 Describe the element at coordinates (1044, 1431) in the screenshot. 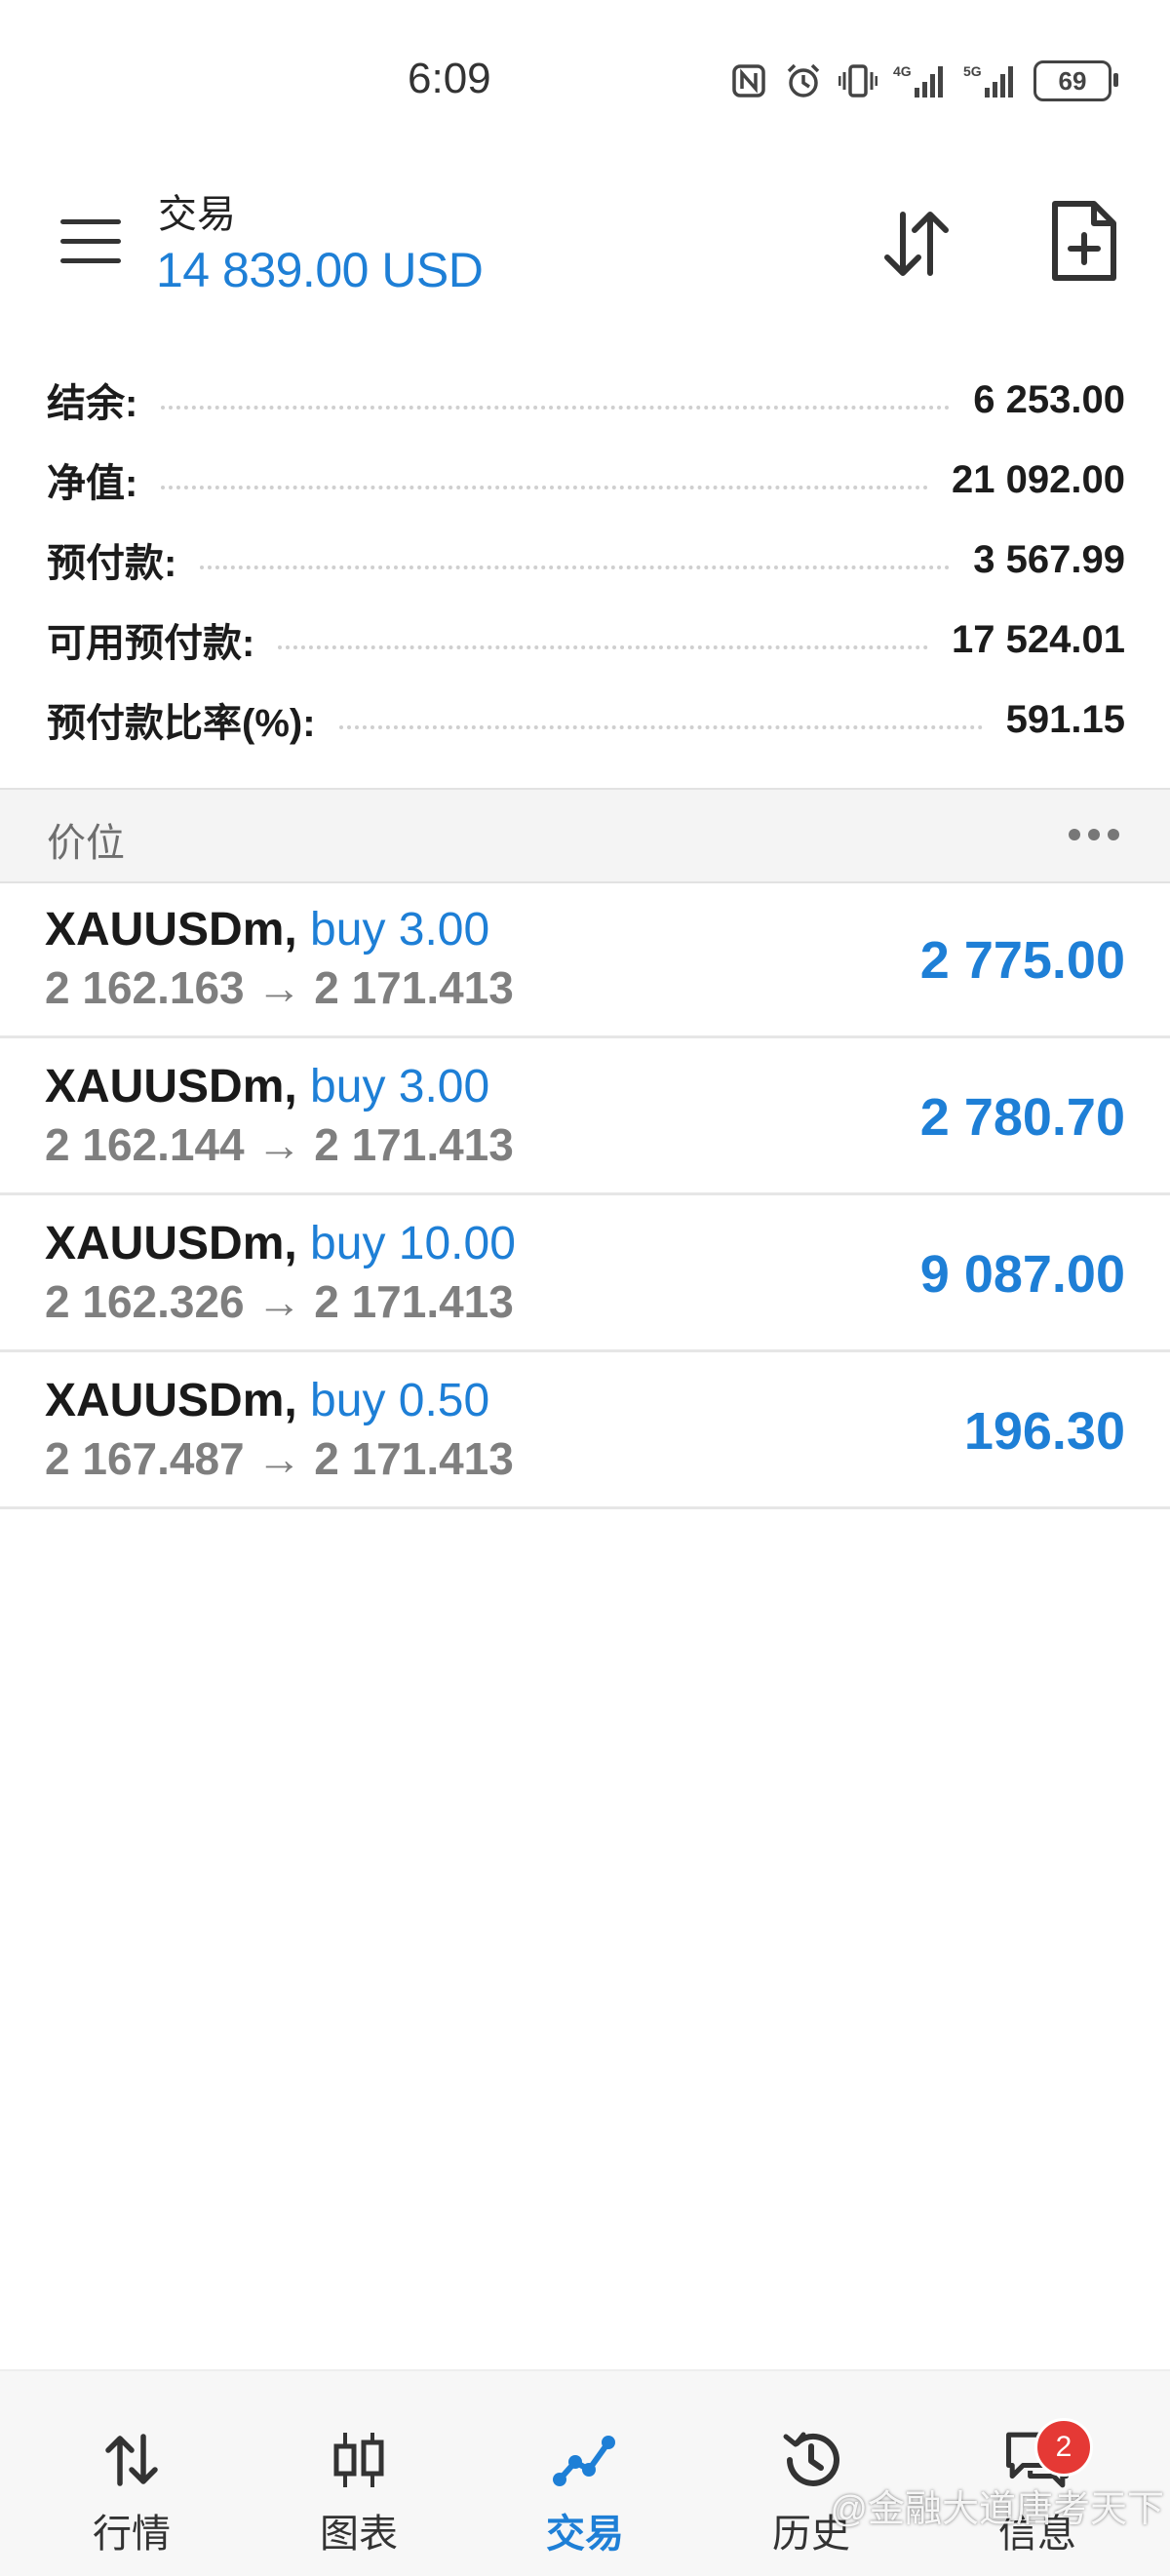

I see `position-profit: 196.30` at that location.